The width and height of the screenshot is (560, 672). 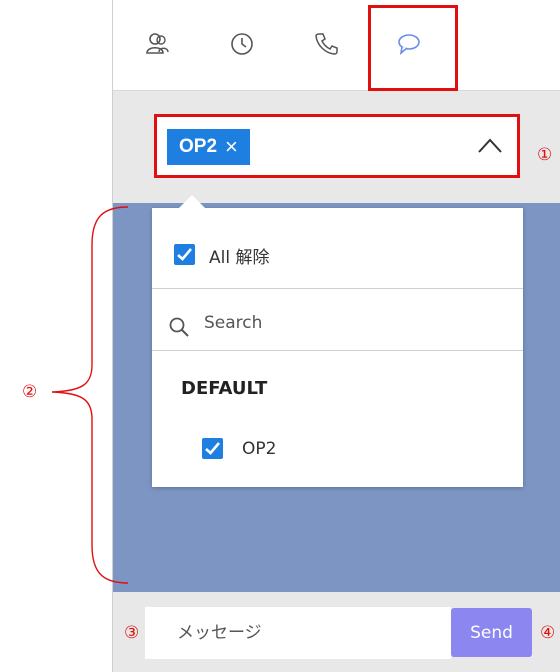 I want to click on search-icon, so click(x=179, y=327).